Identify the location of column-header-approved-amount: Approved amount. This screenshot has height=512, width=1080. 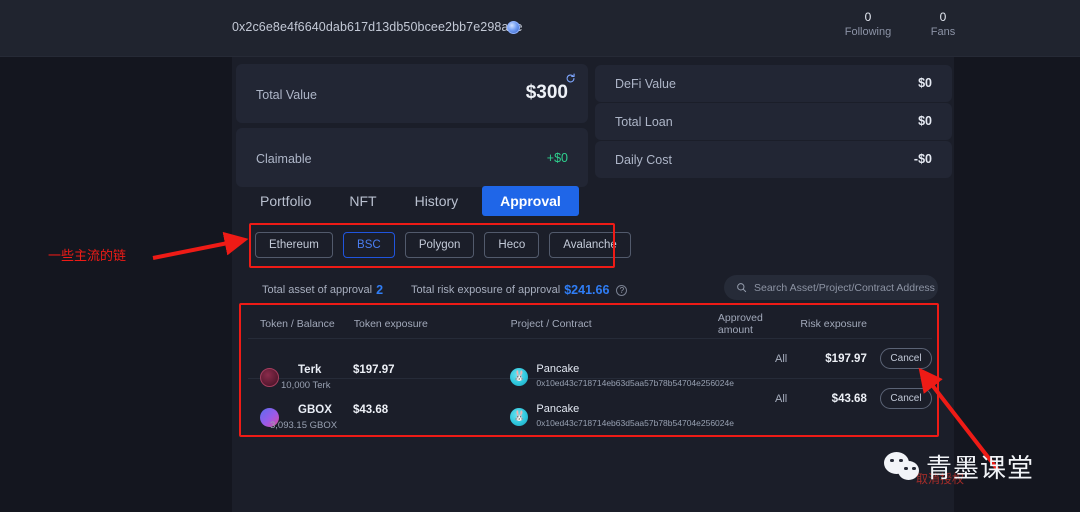
(740, 324).